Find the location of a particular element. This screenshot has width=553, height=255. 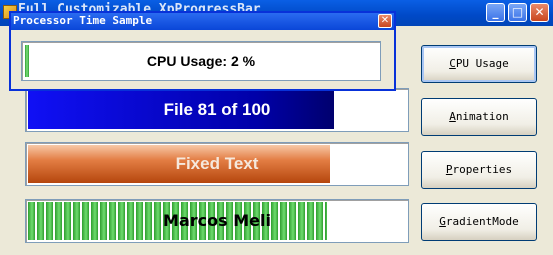

fixed-text-progress-bar: Fixed Text is located at coordinates (217, 164).